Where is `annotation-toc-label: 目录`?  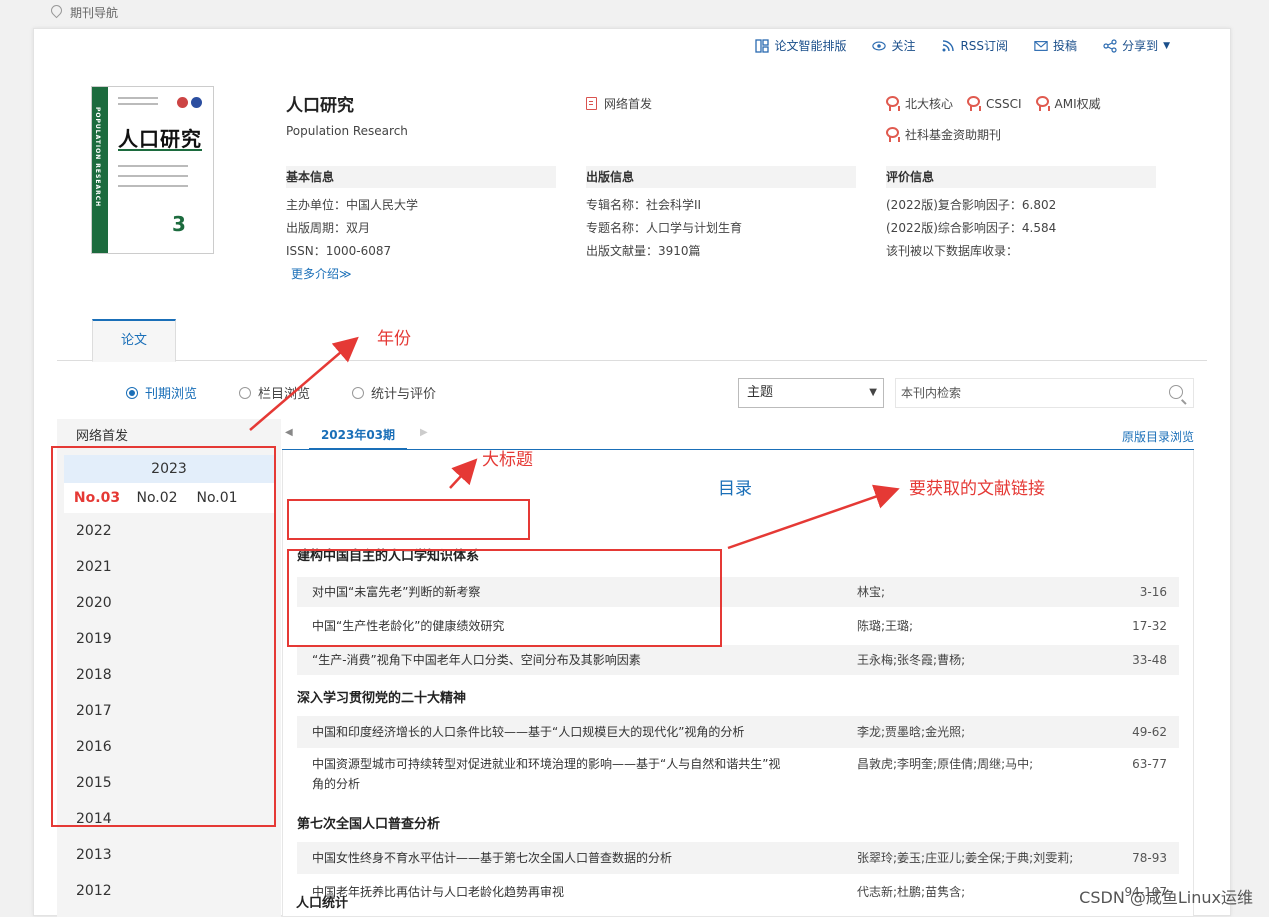
annotation-toc-label: 目录 is located at coordinates (735, 486).